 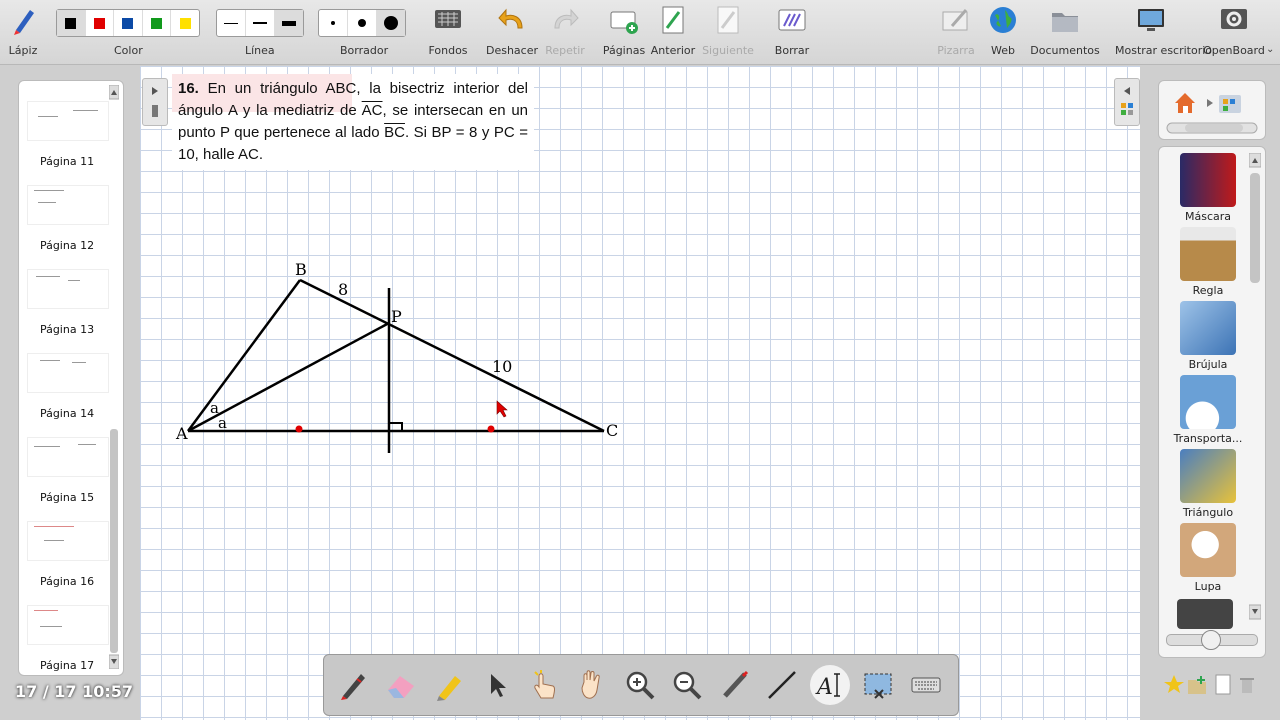 What do you see at coordinates (1197, 685) in the screenshot?
I see `new-folder-icon` at bounding box center [1197, 685].